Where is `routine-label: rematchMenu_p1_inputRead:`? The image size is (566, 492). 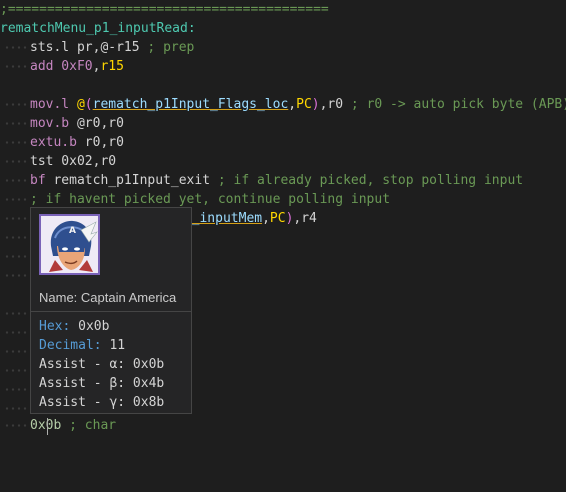 routine-label: rematchMenu_p1_inputRead: is located at coordinates (98, 28).